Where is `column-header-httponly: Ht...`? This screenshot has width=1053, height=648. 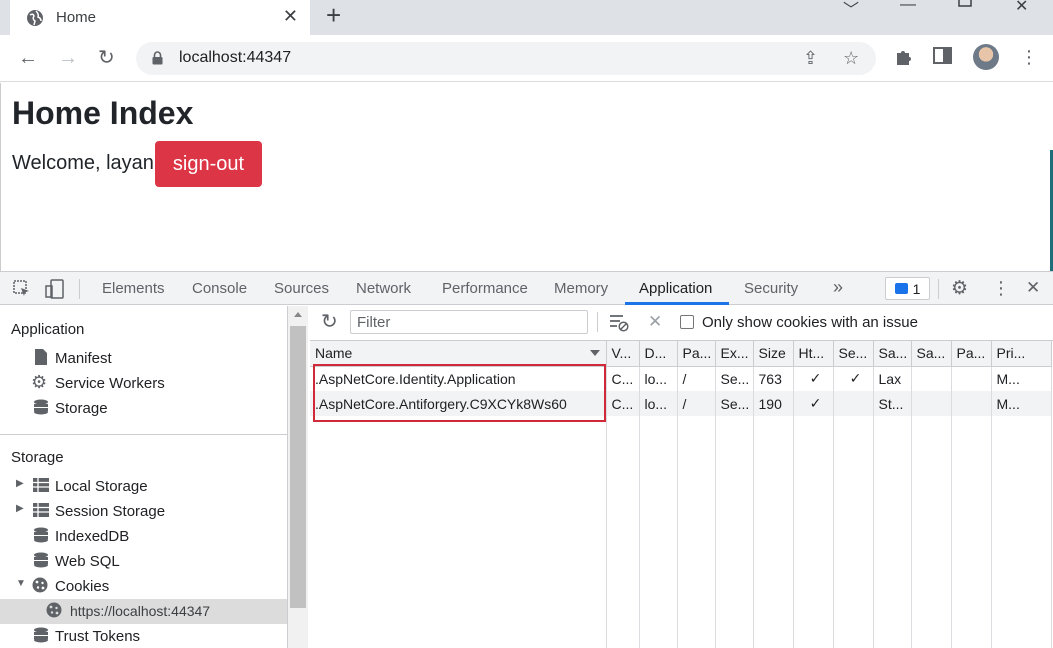
column-header-httponly: Ht... is located at coordinates (813, 354).